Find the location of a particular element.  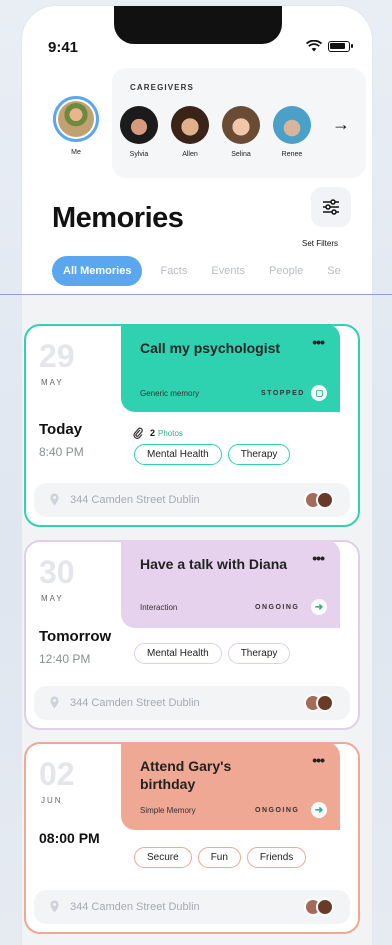

caregiver-selina: Selina is located at coordinates (241, 132).